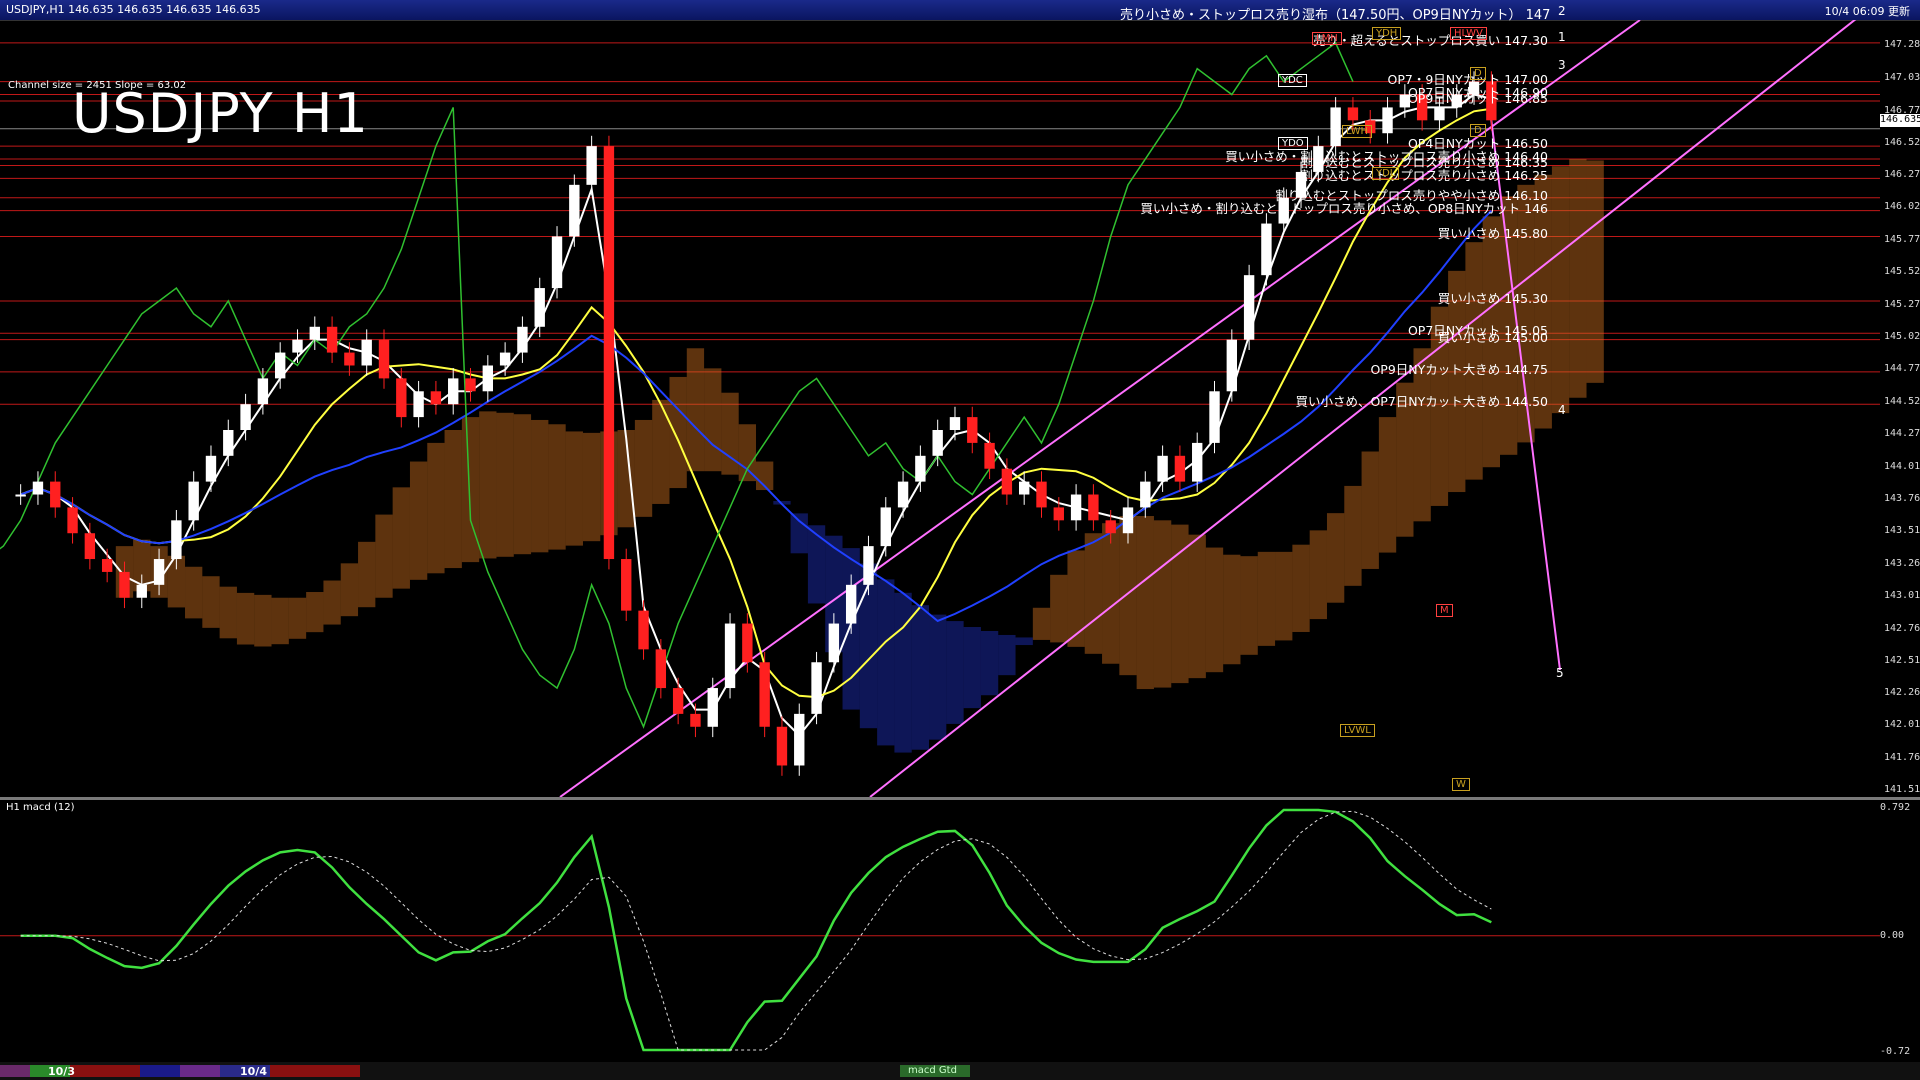 The height and width of the screenshot is (1080, 1920). Describe the element at coordinates (960, 1071) in the screenshot. I see `period-bar: 10/3 10/4 macd Gtd` at that location.